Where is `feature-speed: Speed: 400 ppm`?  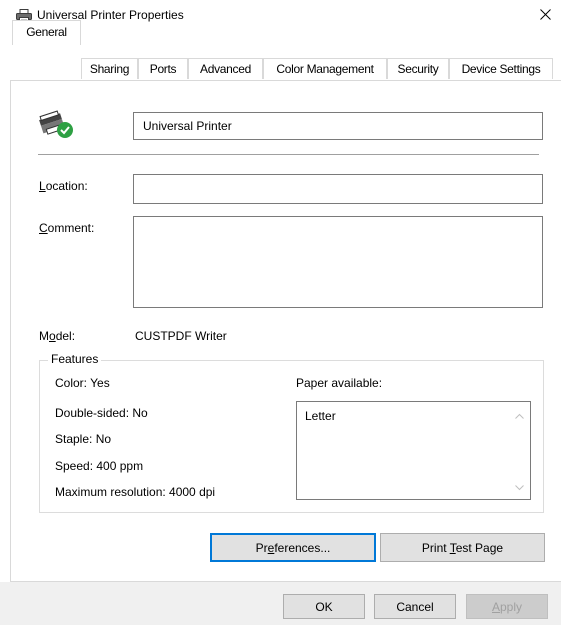 feature-speed: Speed: 400 ppm is located at coordinates (99, 466).